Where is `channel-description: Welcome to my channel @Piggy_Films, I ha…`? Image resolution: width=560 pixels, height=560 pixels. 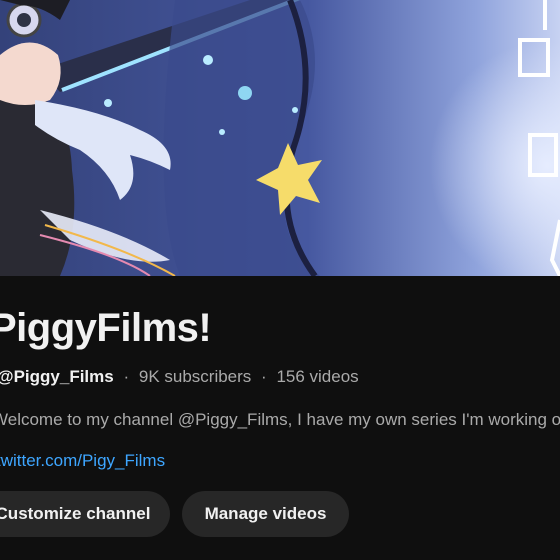 channel-description: Welcome to my channel @Piggy_Films, I ha… is located at coordinates (280, 420).